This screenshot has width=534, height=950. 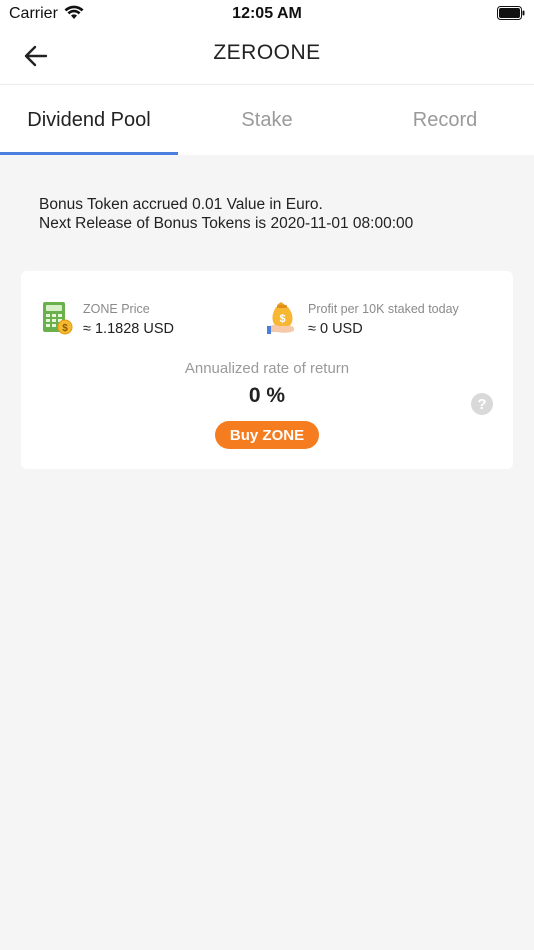 What do you see at coordinates (363, 319) in the screenshot?
I see `profit-stat: $ Profit per 10K staked today ≈ 0 USD` at bounding box center [363, 319].